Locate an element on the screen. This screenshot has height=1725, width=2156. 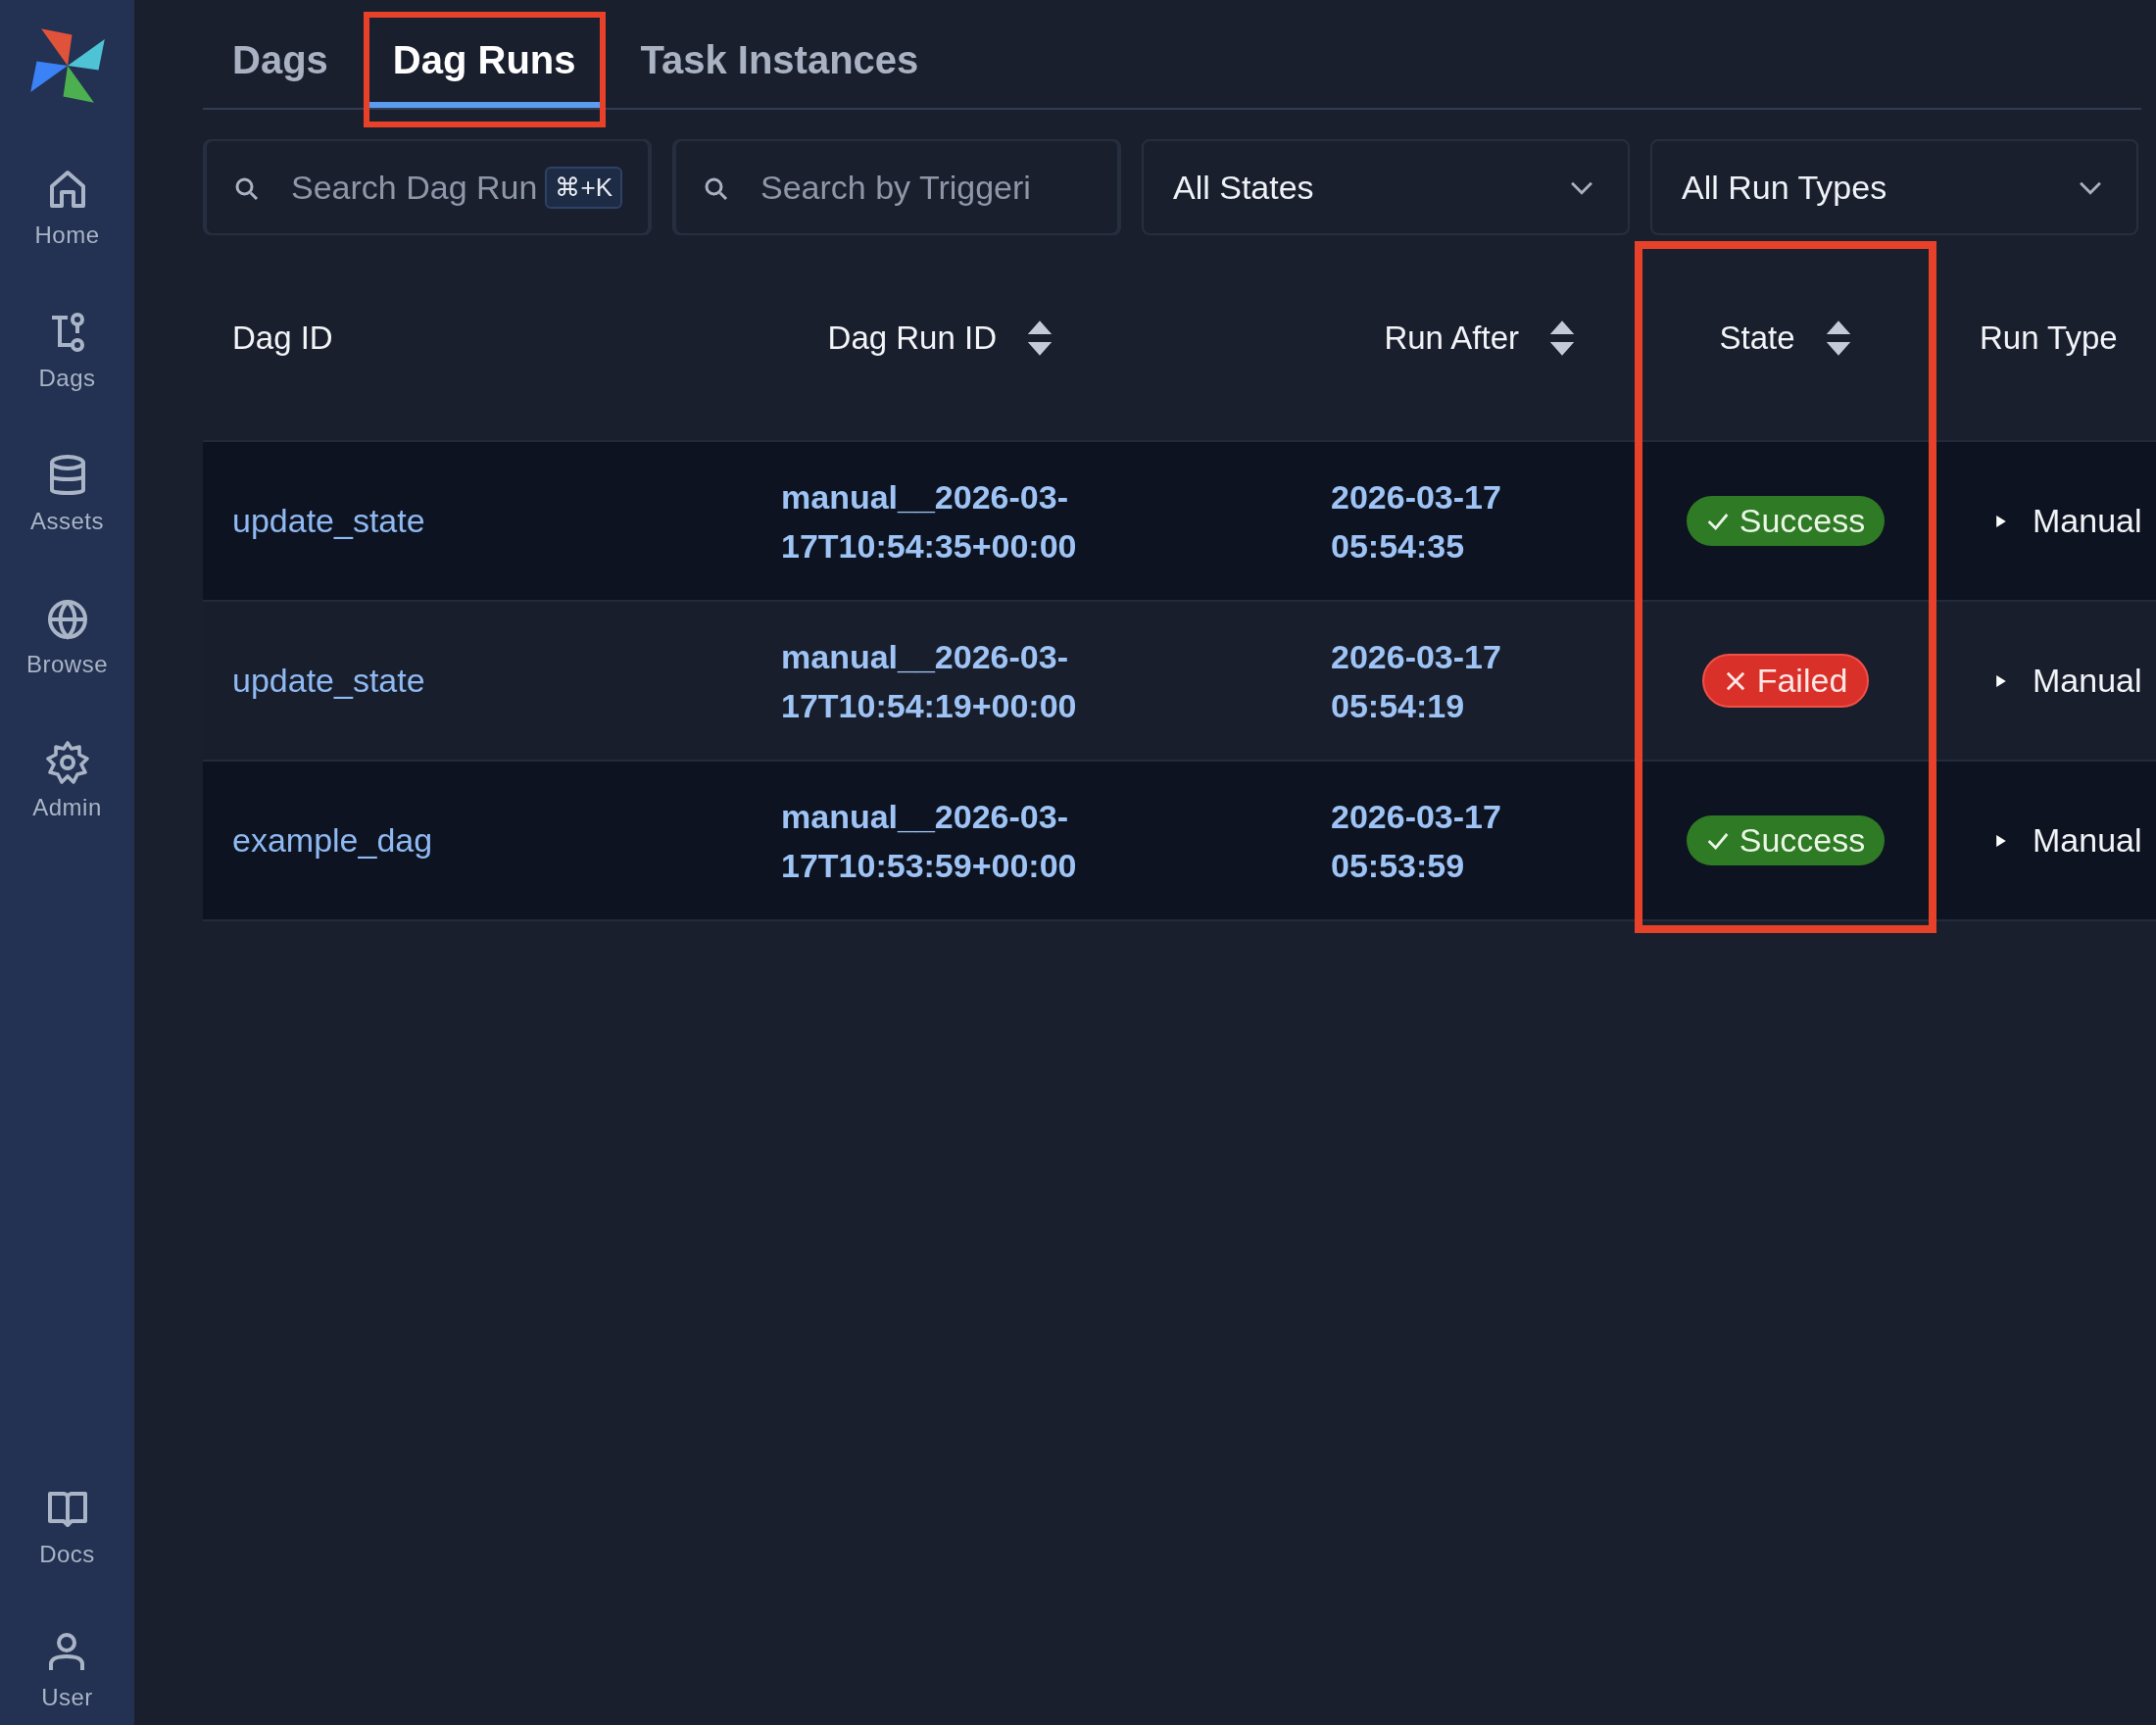
column-header: State is located at coordinates (1757, 338).